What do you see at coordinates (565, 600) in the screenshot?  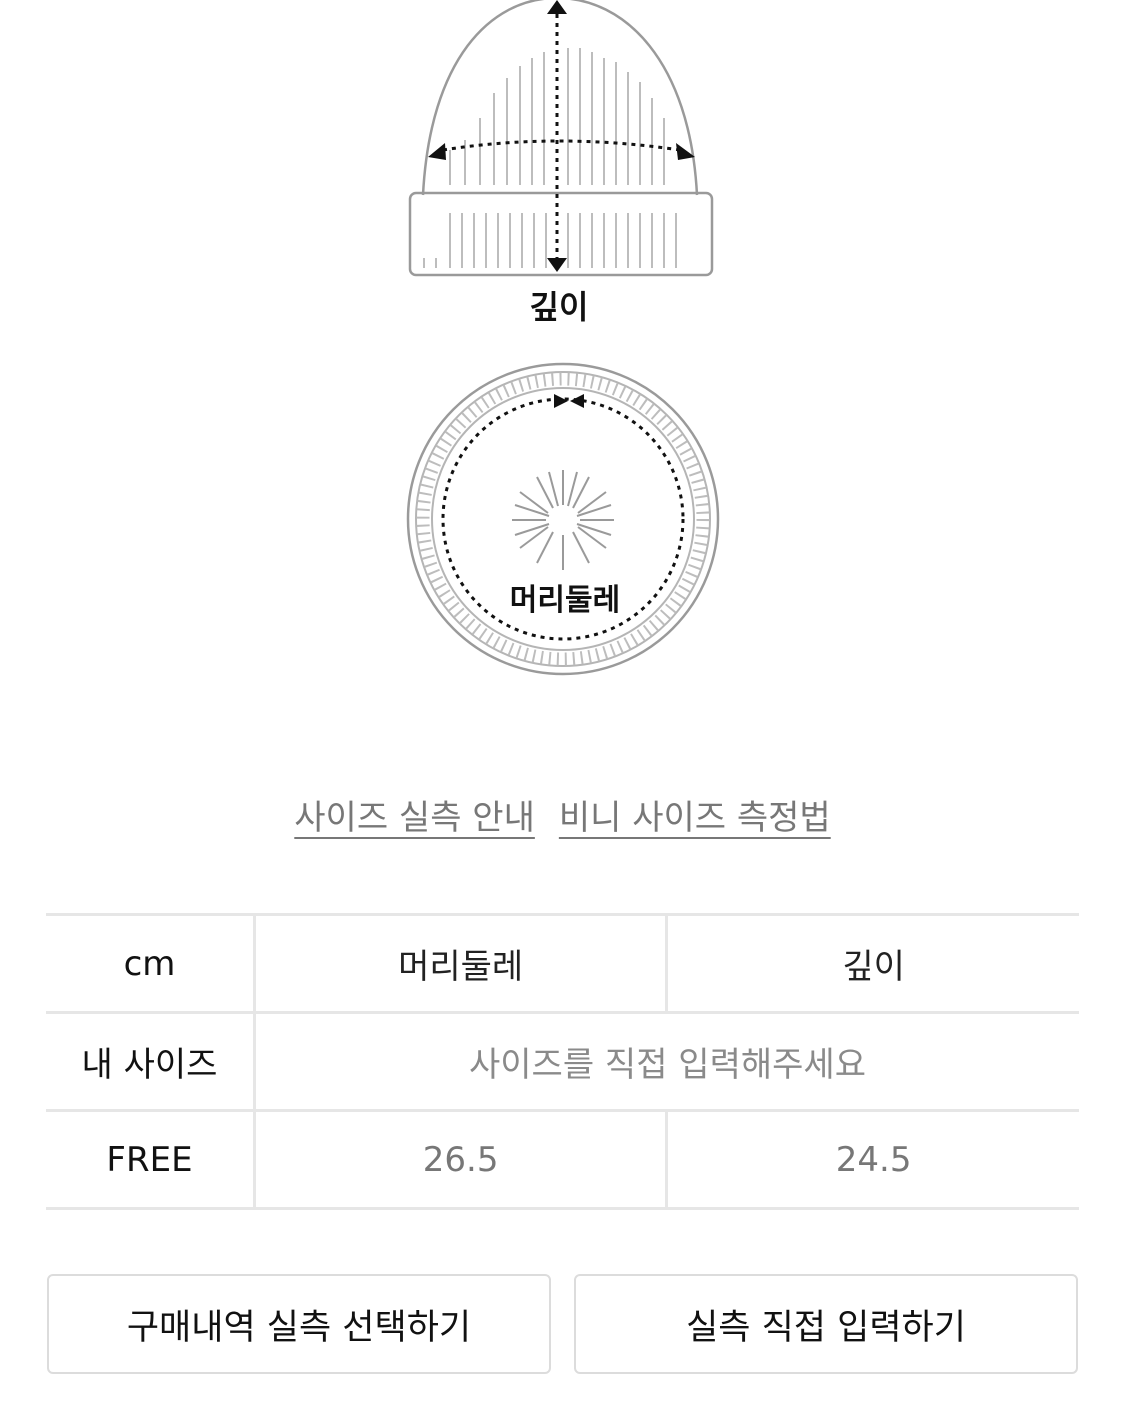 I see `circumference-label: 머리둘레` at bounding box center [565, 600].